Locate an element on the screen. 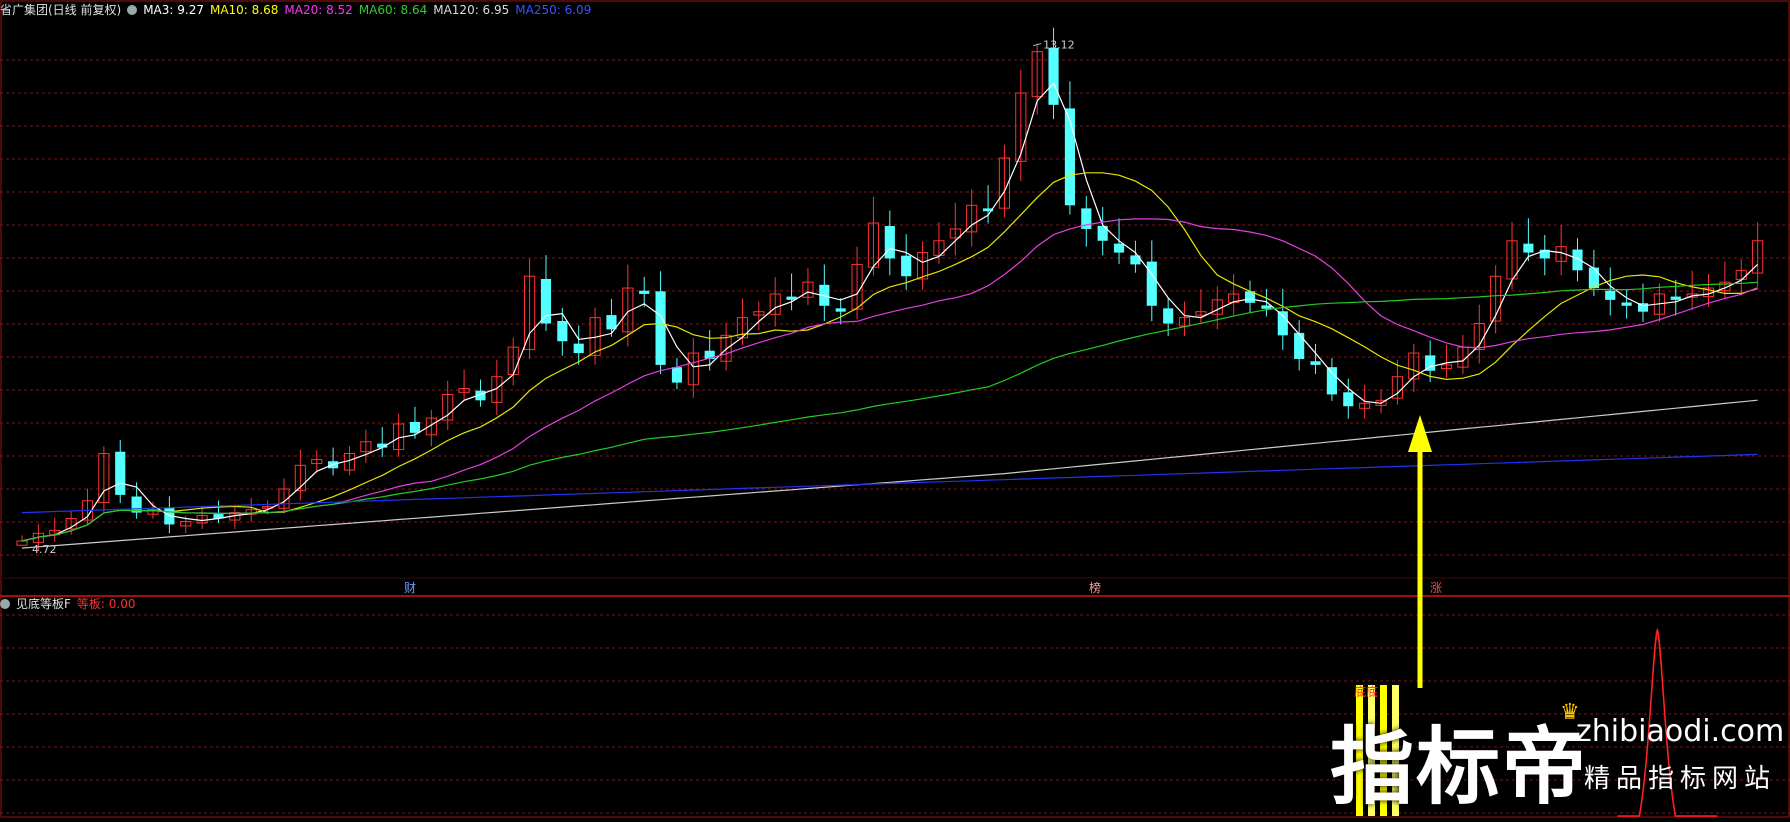 This screenshot has height=822, width=1790. candle-up is located at coordinates (22, 543).